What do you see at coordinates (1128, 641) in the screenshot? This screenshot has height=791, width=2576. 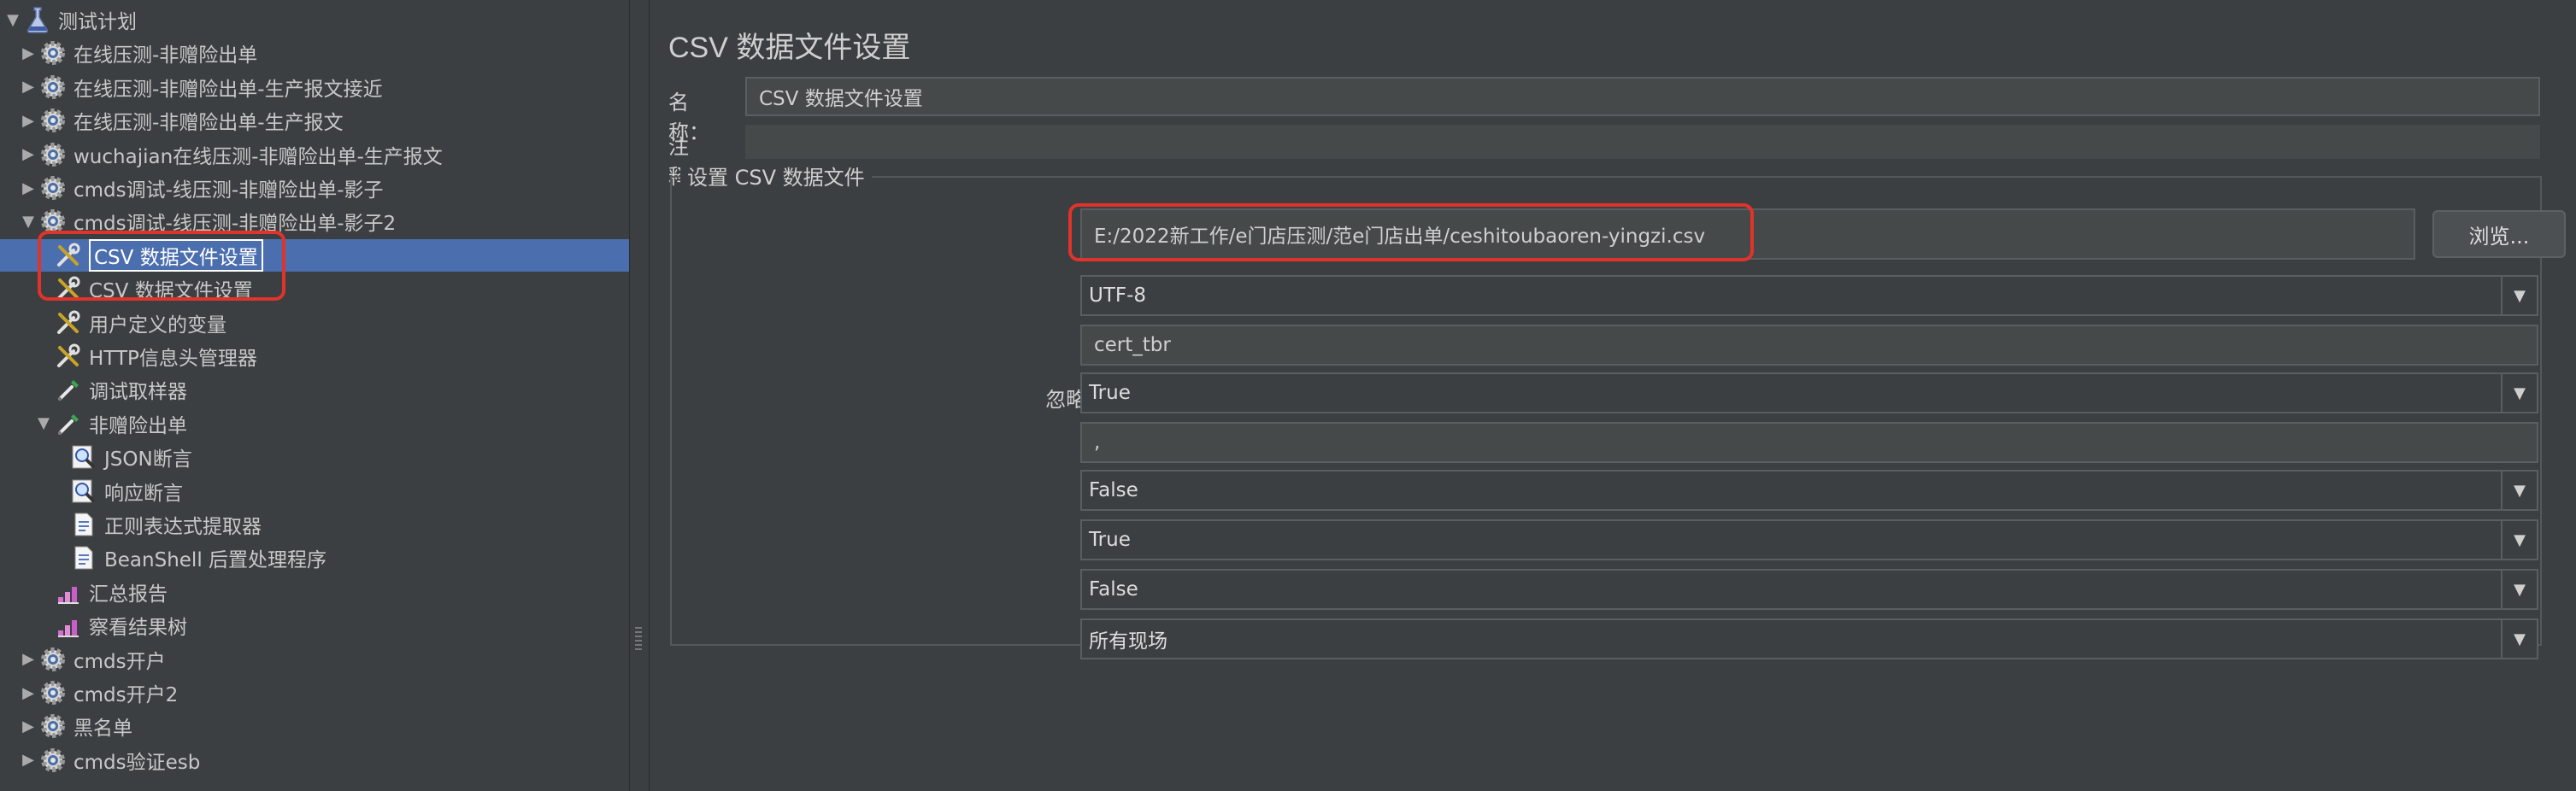 I see `dropdown-value: 所有现场` at bounding box center [1128, 641].